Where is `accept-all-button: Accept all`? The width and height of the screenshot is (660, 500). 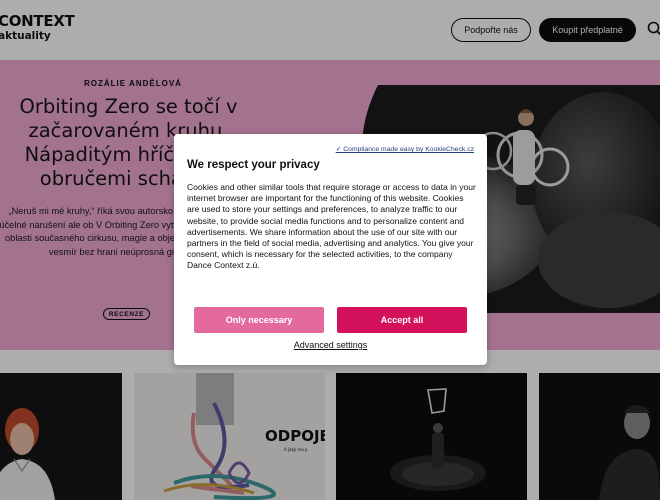
accept-all-button: Accept all is located at coordinates (402, 320).